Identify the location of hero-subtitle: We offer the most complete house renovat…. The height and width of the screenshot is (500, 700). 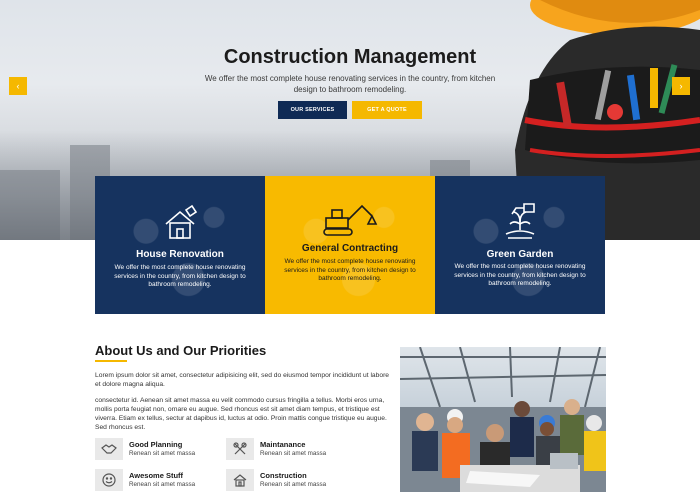
(350, 84).